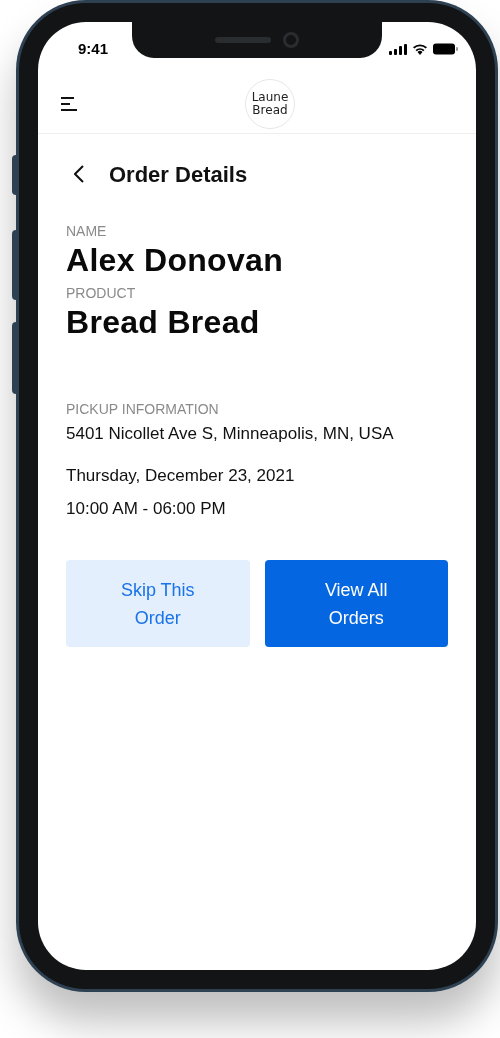  What do you see at coordinates (178, 174) in the screenshot?
I see `page-title: Order Details` at bounding box center [178, 174].